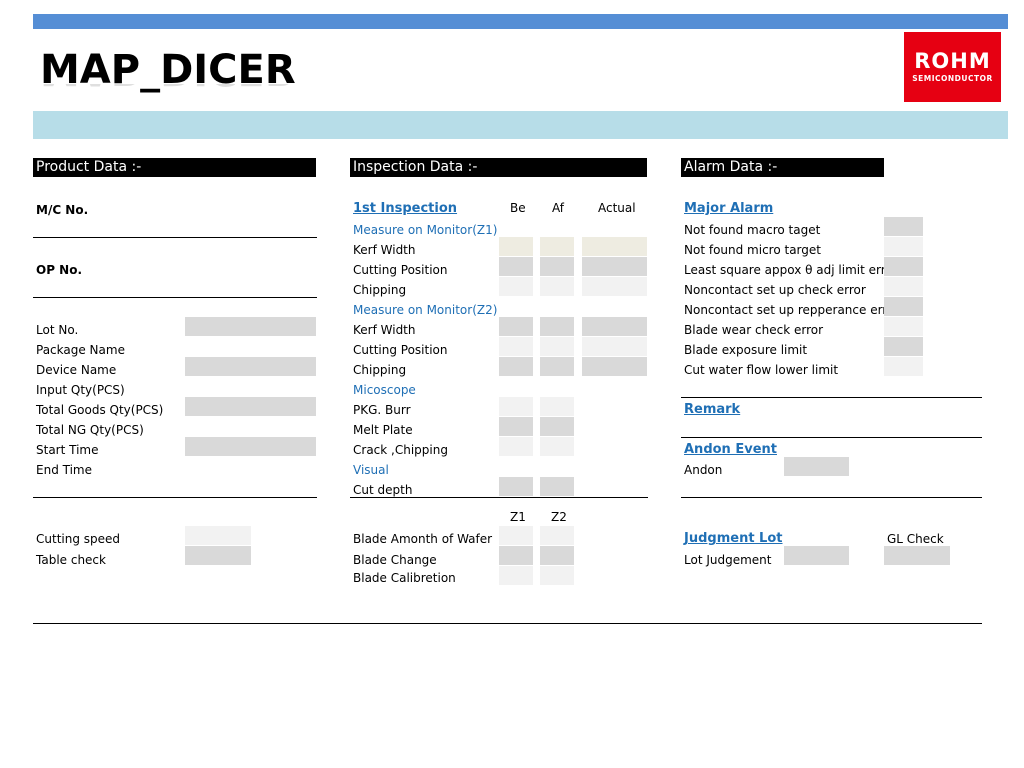  What do you see at coordinates (614, 346) in the screenshot?
I see `cutpos-z2-actual-field` at bounding box center [614, 346].